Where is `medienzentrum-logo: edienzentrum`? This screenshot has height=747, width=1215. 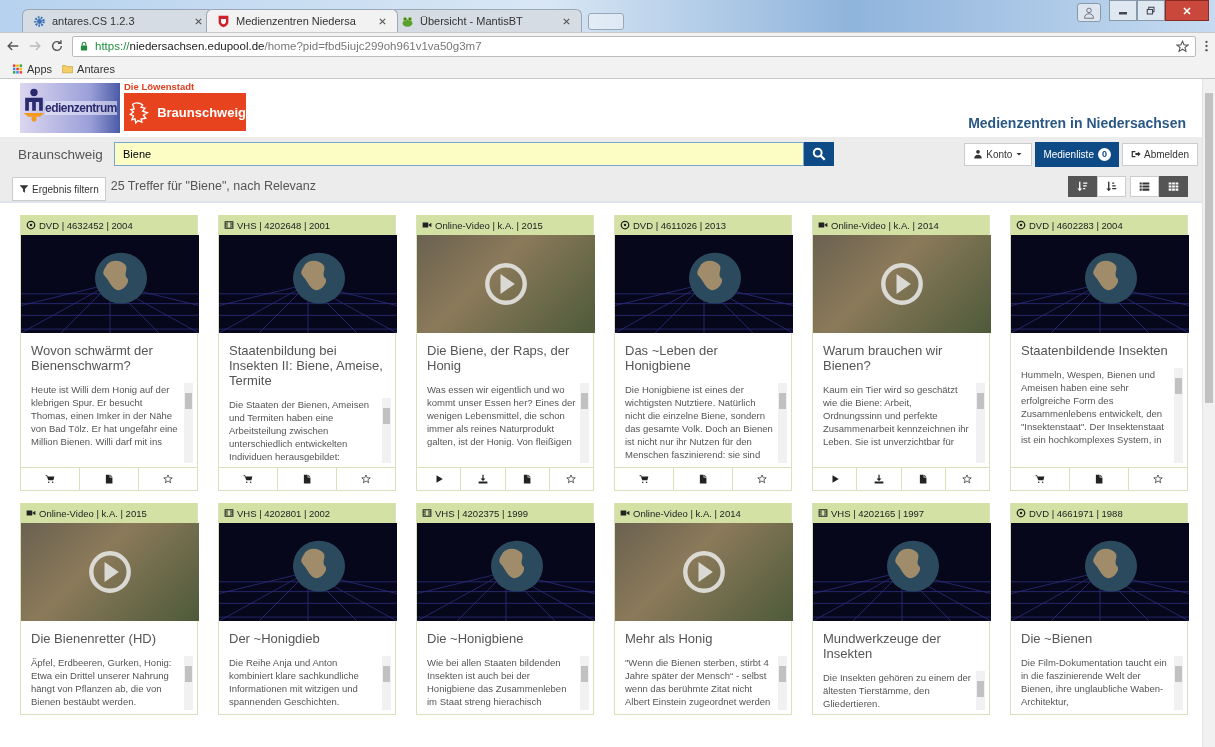
medienzentrum-logo: edienzentrum is located at coordinates (70, 108).